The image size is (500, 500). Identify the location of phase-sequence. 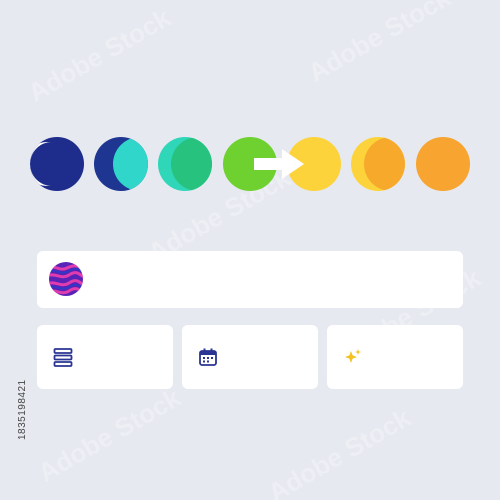
(250, 164).